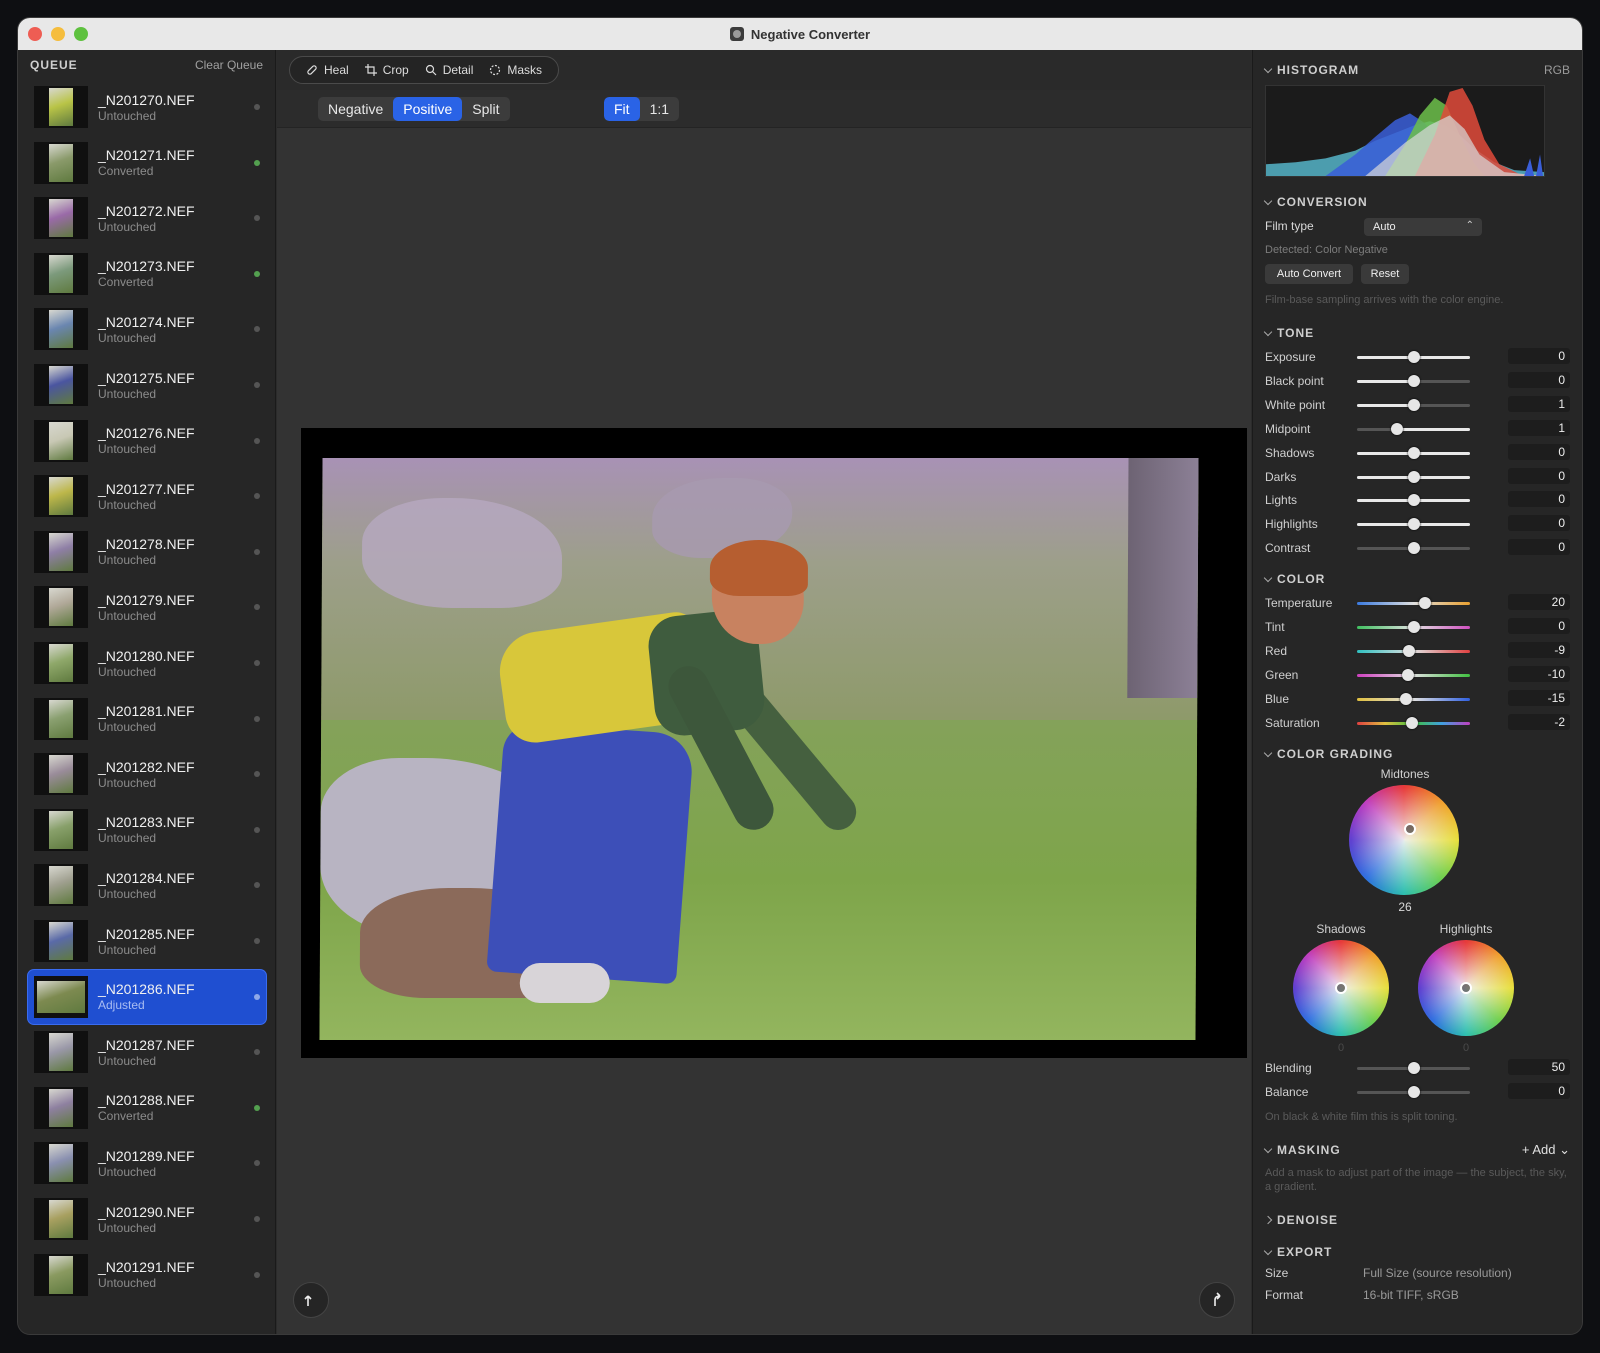 This screenshot has height=1353, width=1600. What do you see at coordinates (147, 1219) in the screenshot?
I see `queue-item: _N201290.NEF Untouched` at bounding box center [147, 1219].